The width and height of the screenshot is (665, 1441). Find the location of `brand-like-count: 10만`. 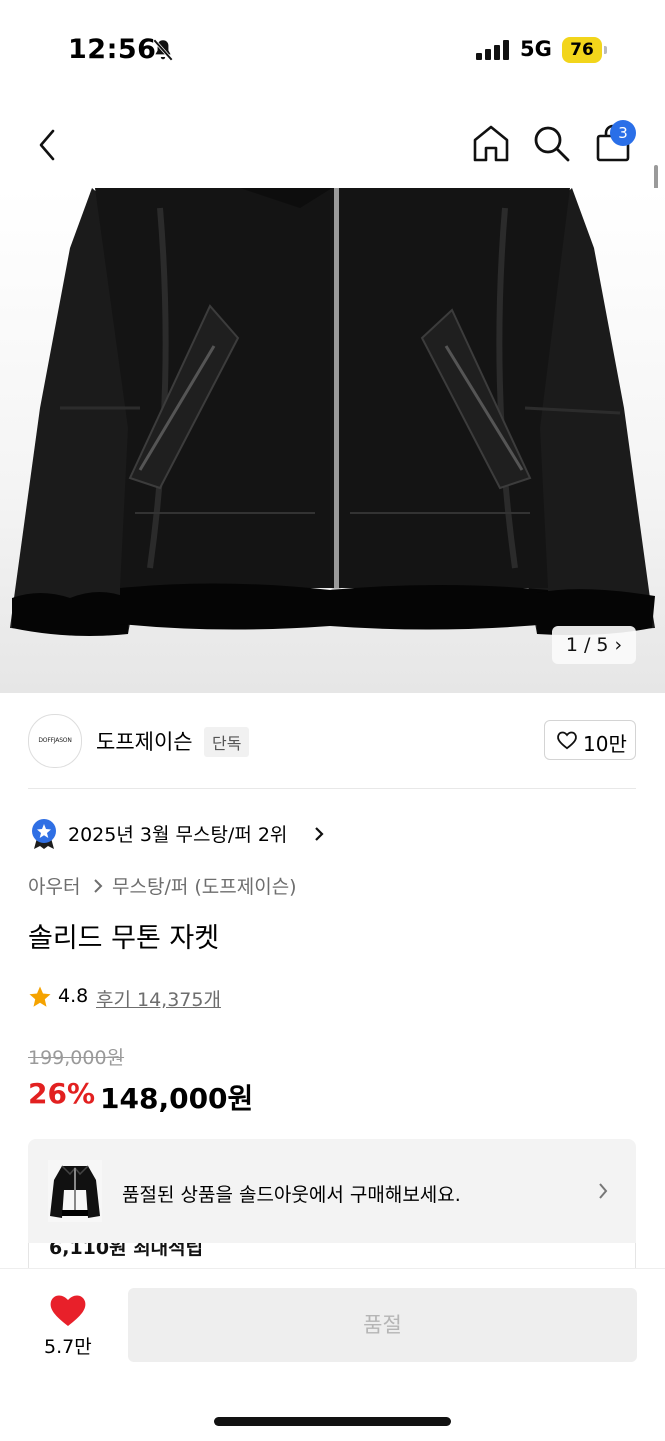

brand-like-count: 10만 is located at coordinates (605, 744).